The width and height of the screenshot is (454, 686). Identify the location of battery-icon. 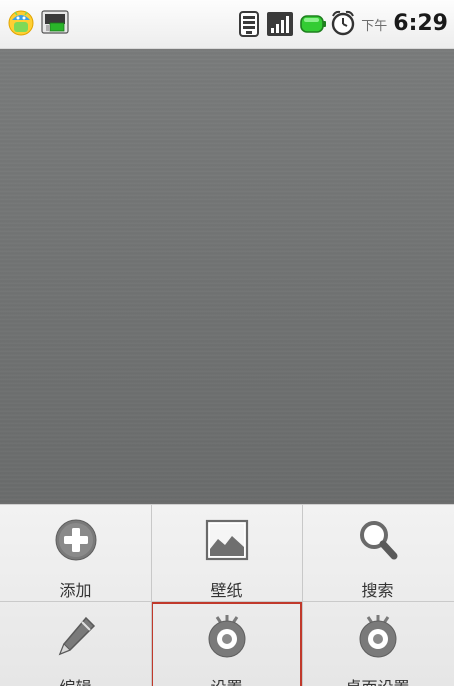
(313, 24).